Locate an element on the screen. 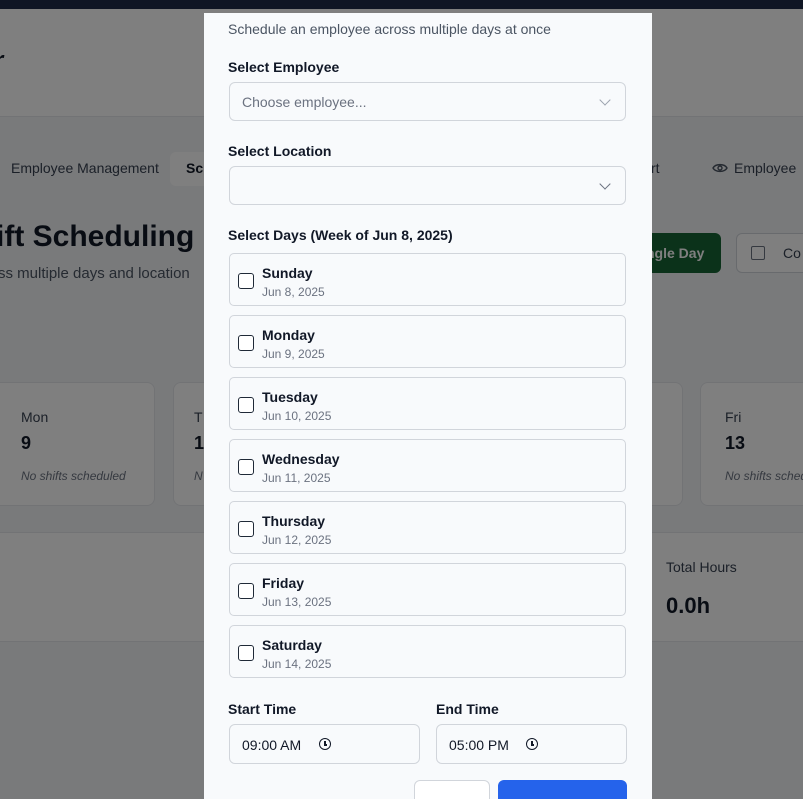  start-time-input: 09:00 AM is located at coordinates (324, 744).